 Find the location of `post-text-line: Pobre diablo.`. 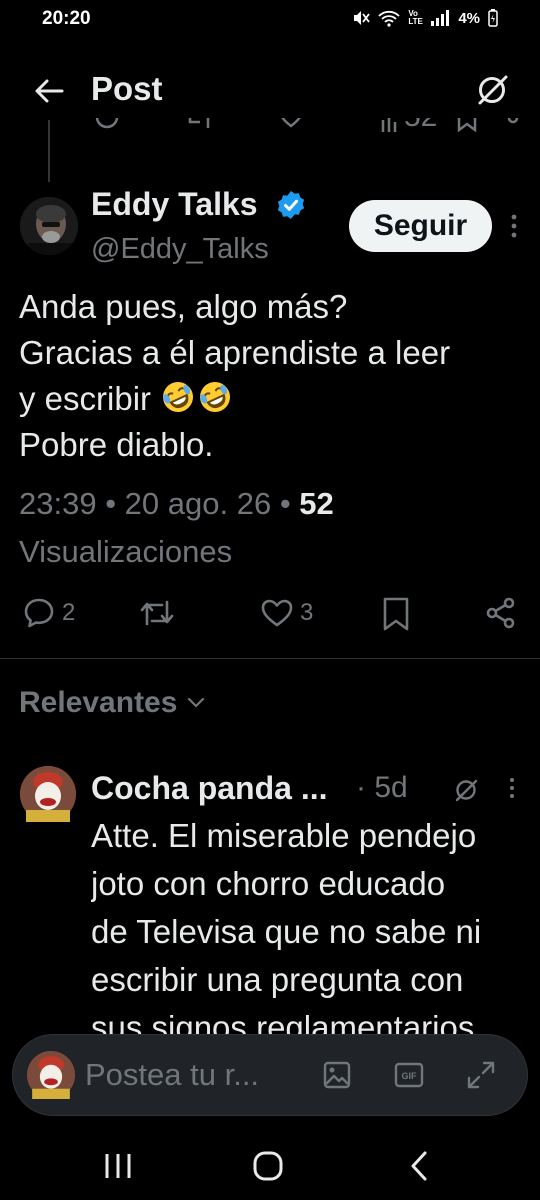

post-text-line: Pobre diablo. is located at coordinates (116, 444).